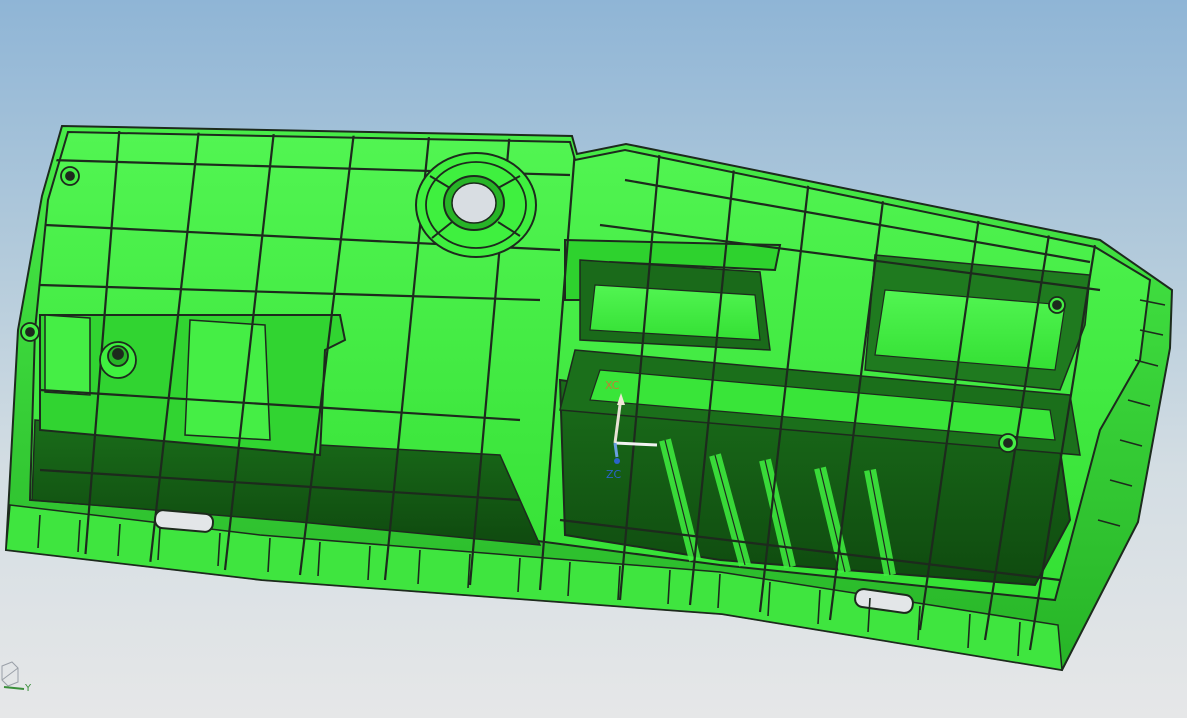 The image size is (1187, 718). I want to click on xc-arrow-icon, so click(621, 399).